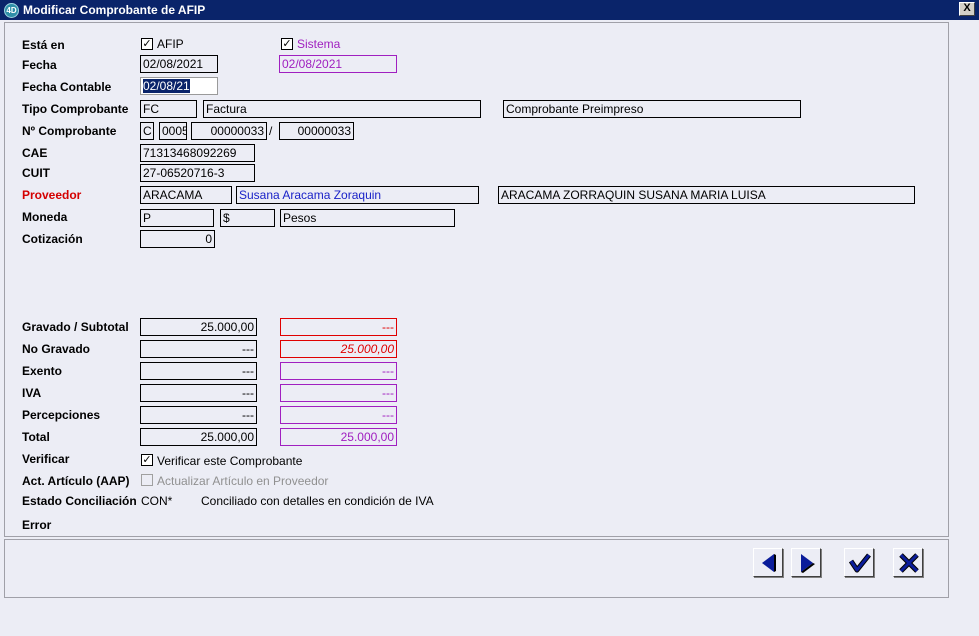 Image resolution: width=979 pixels, height=636 pixels. Describe the element at coordinates (36, 173) in the screenshot. I see `label-cuit: CUIT` at that location.